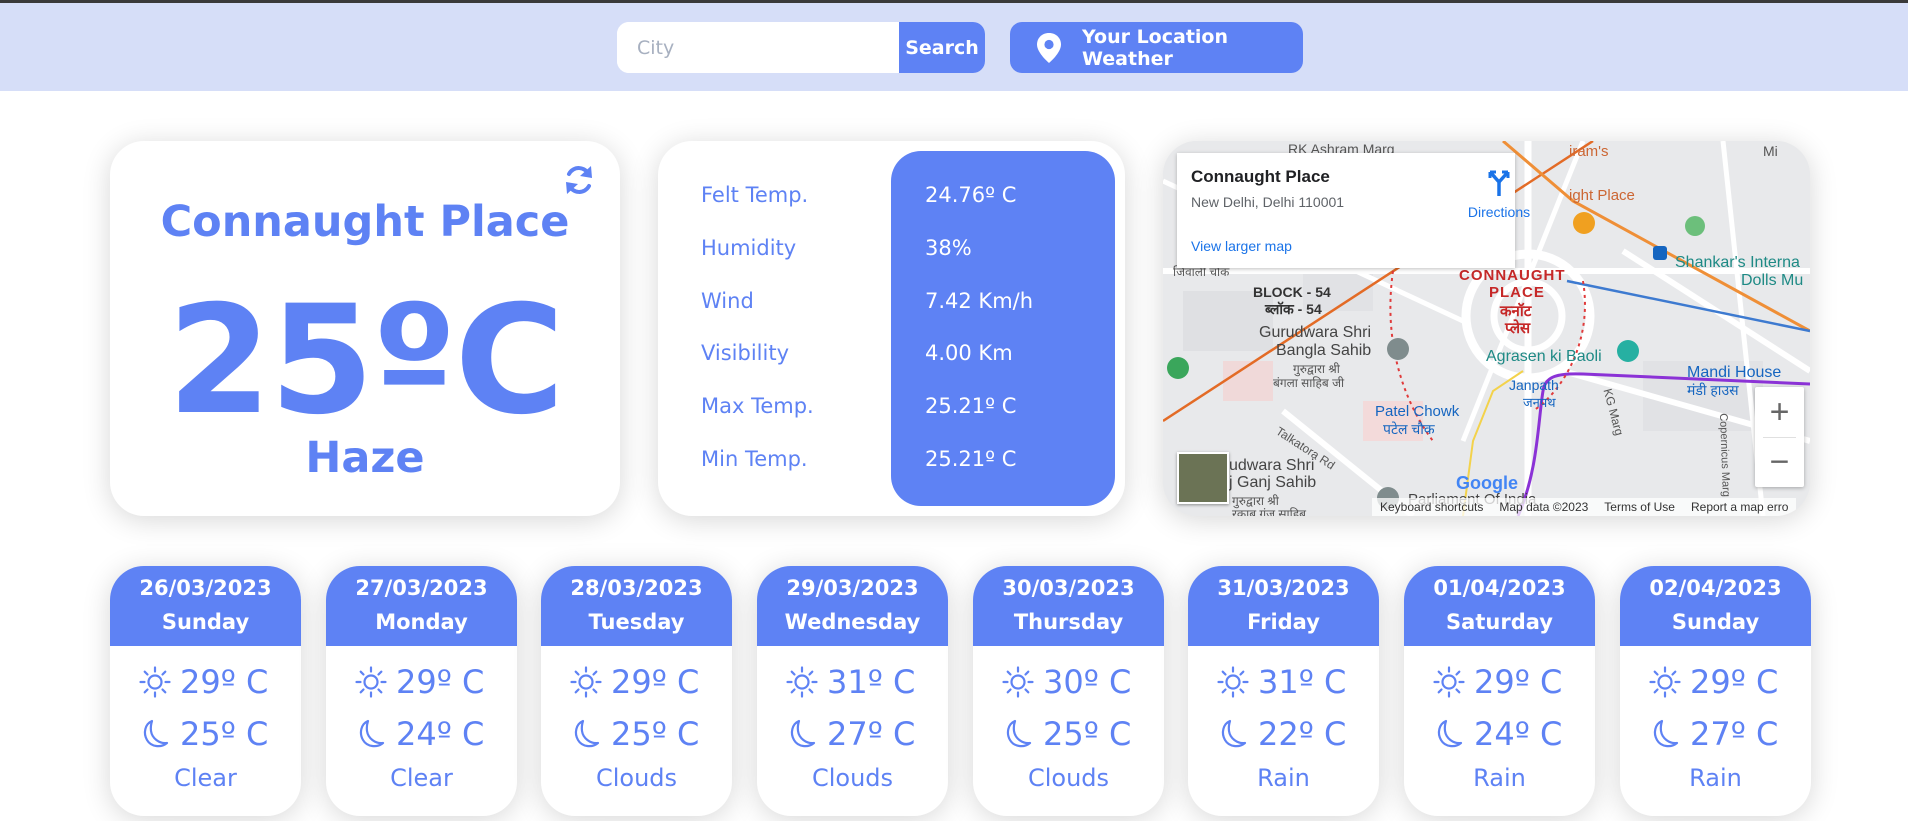 This screenshot has width=1908, height=821. What do you see at coordinates (1283, 622) in the screenshot?
I see `forecast-weekday: Friday` at bounding box center [1283, 622].